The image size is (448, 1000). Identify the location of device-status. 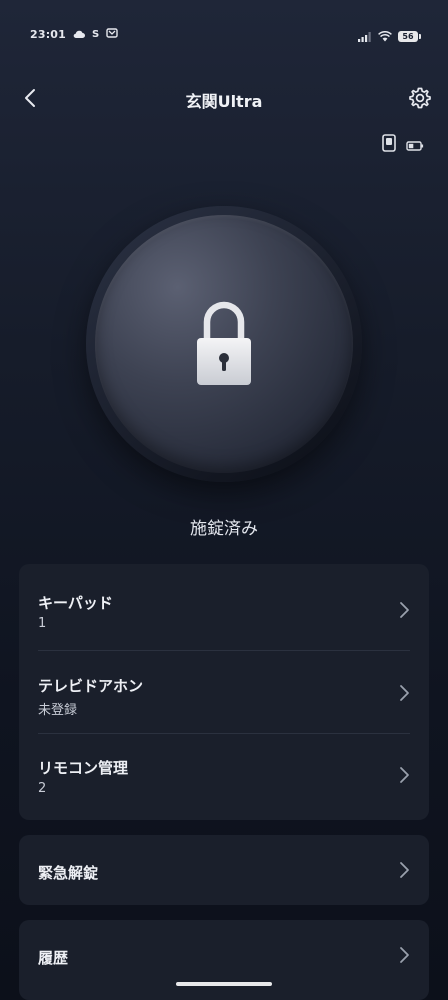
(403, 145).